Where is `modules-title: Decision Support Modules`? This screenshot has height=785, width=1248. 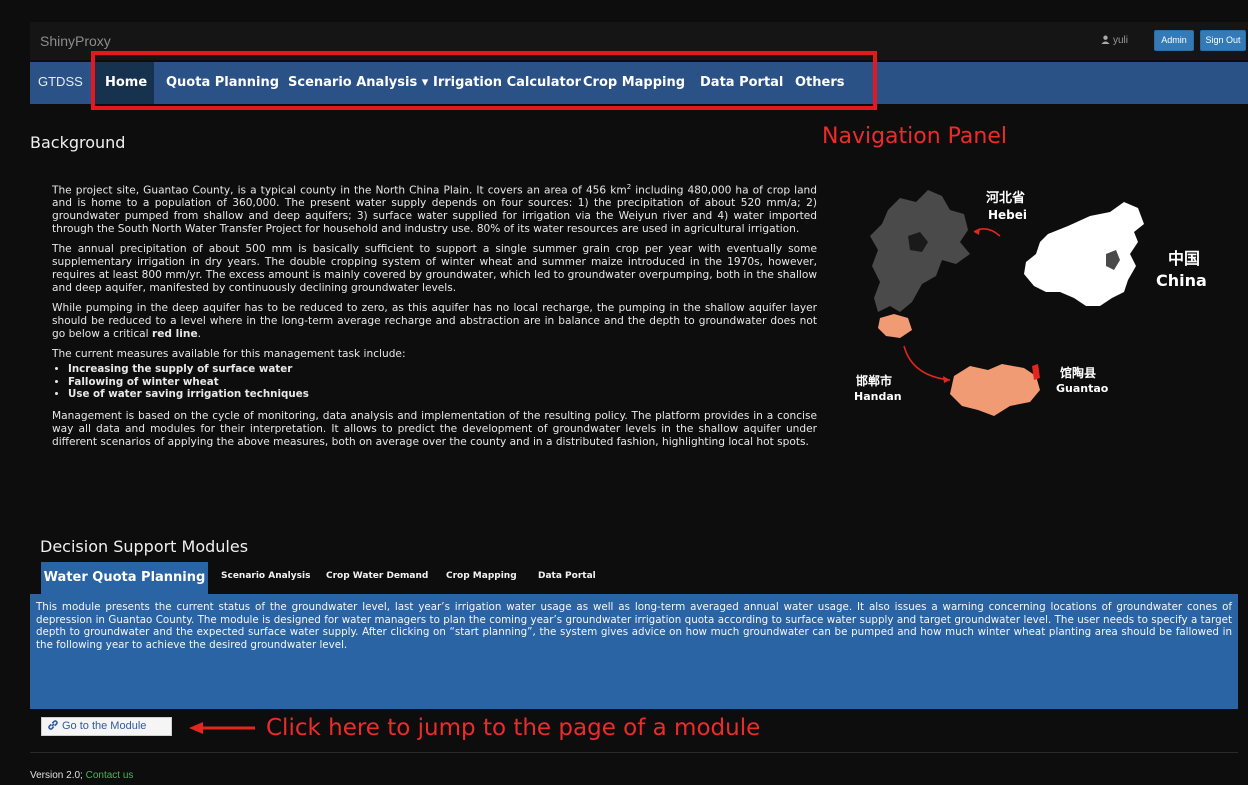 modules-title: Decision Support Modules is located at coordinates (144, 546).